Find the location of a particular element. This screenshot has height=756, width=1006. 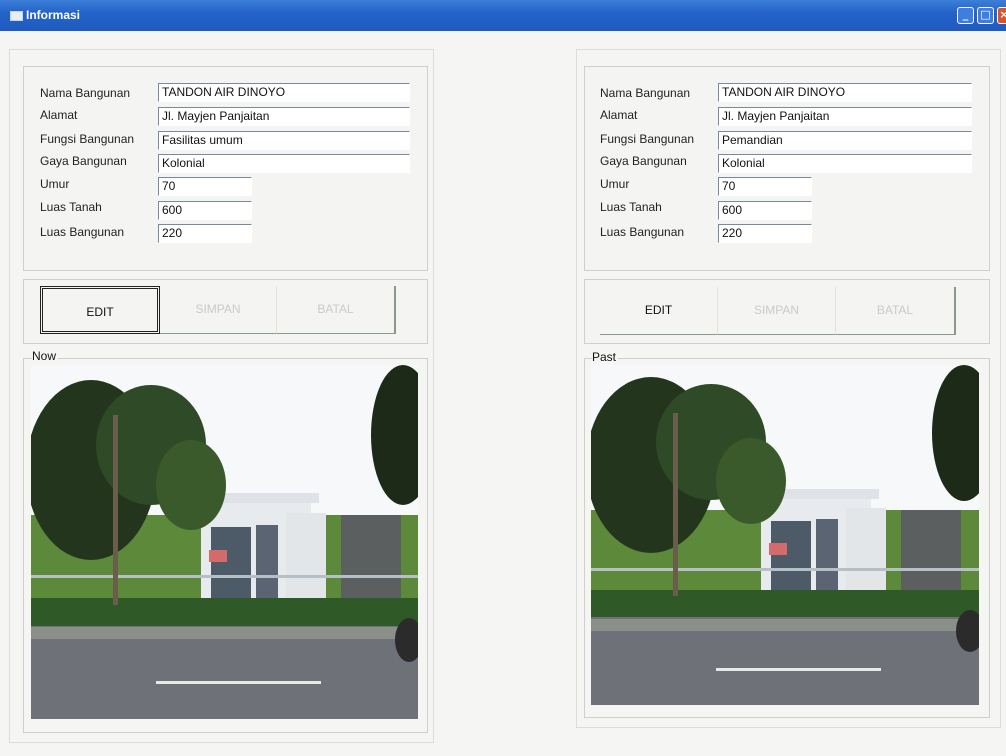

right-label-alamat: Alamat is located at coordinates (619, 115).